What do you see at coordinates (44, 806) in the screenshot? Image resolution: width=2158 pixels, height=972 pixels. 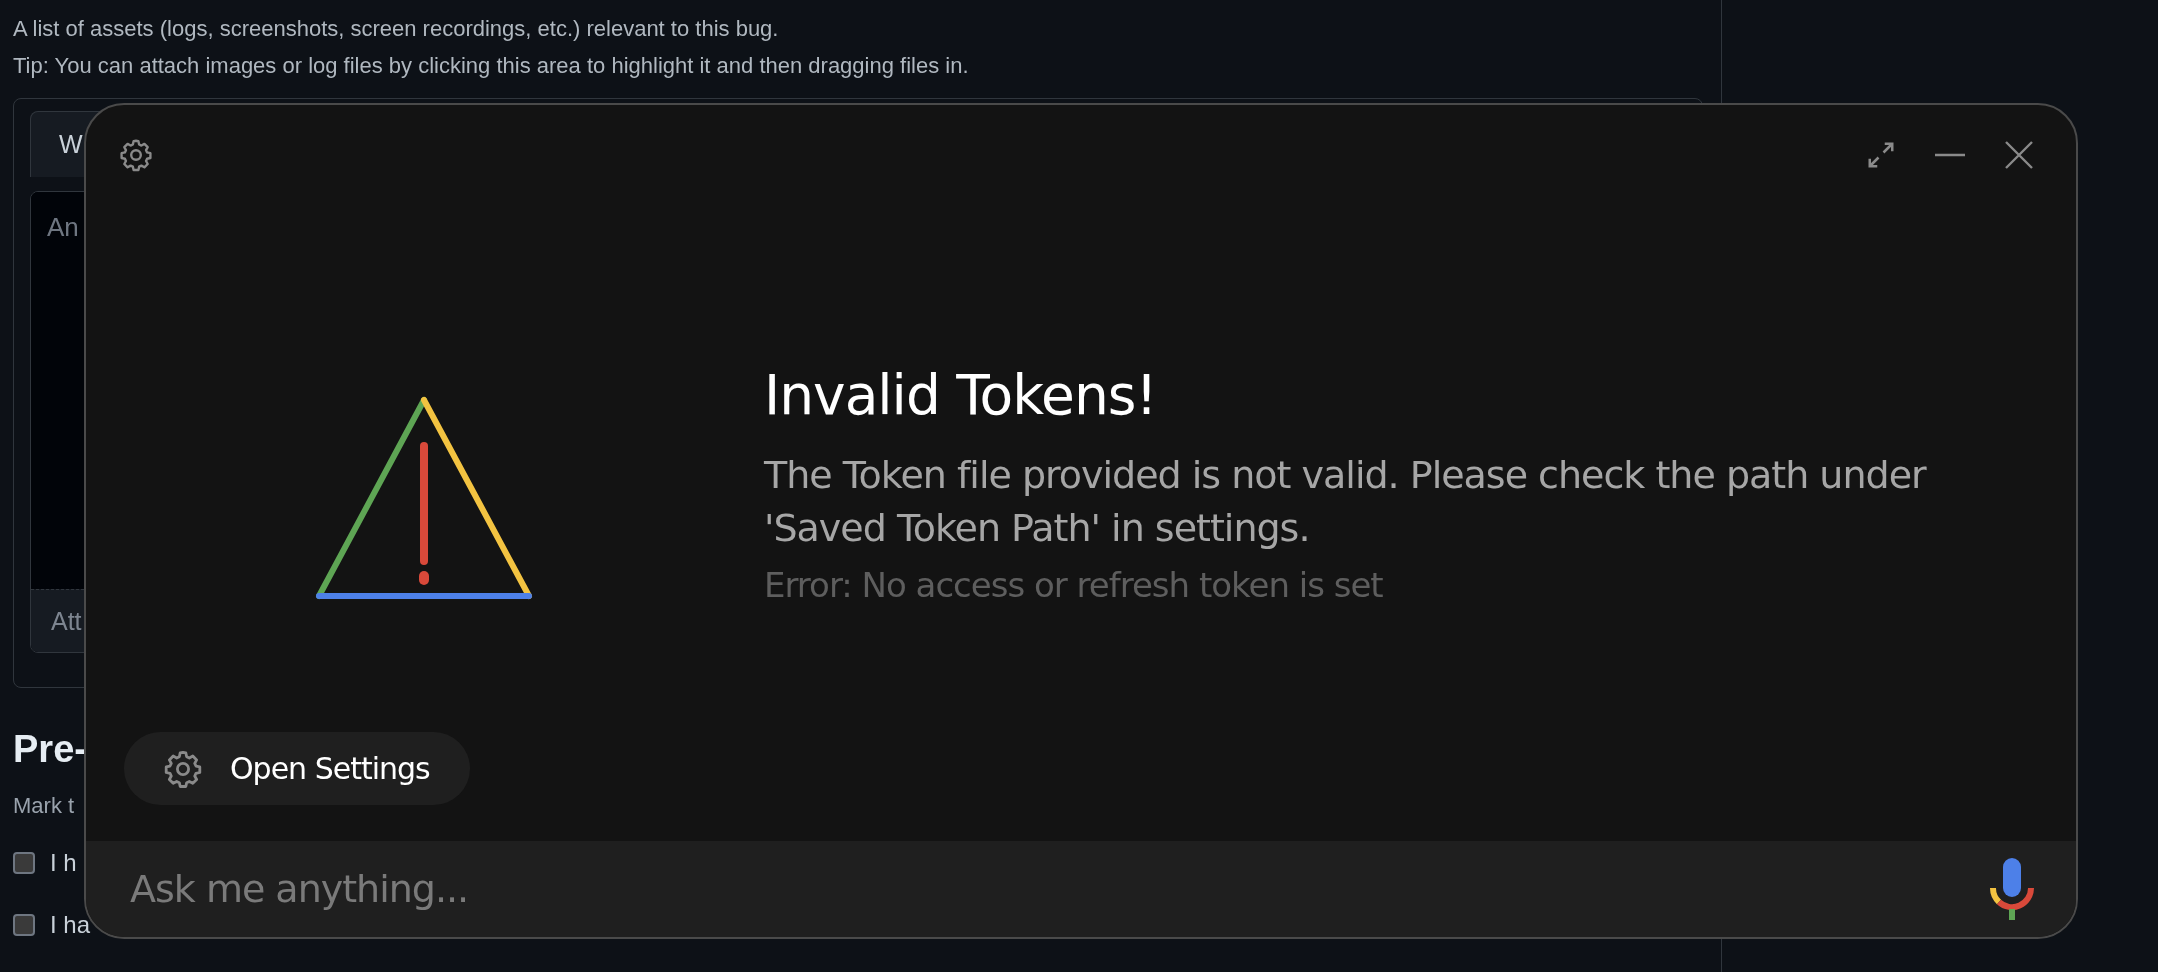 I see `section-hint: Mark t` at bounding box center [44, 806].